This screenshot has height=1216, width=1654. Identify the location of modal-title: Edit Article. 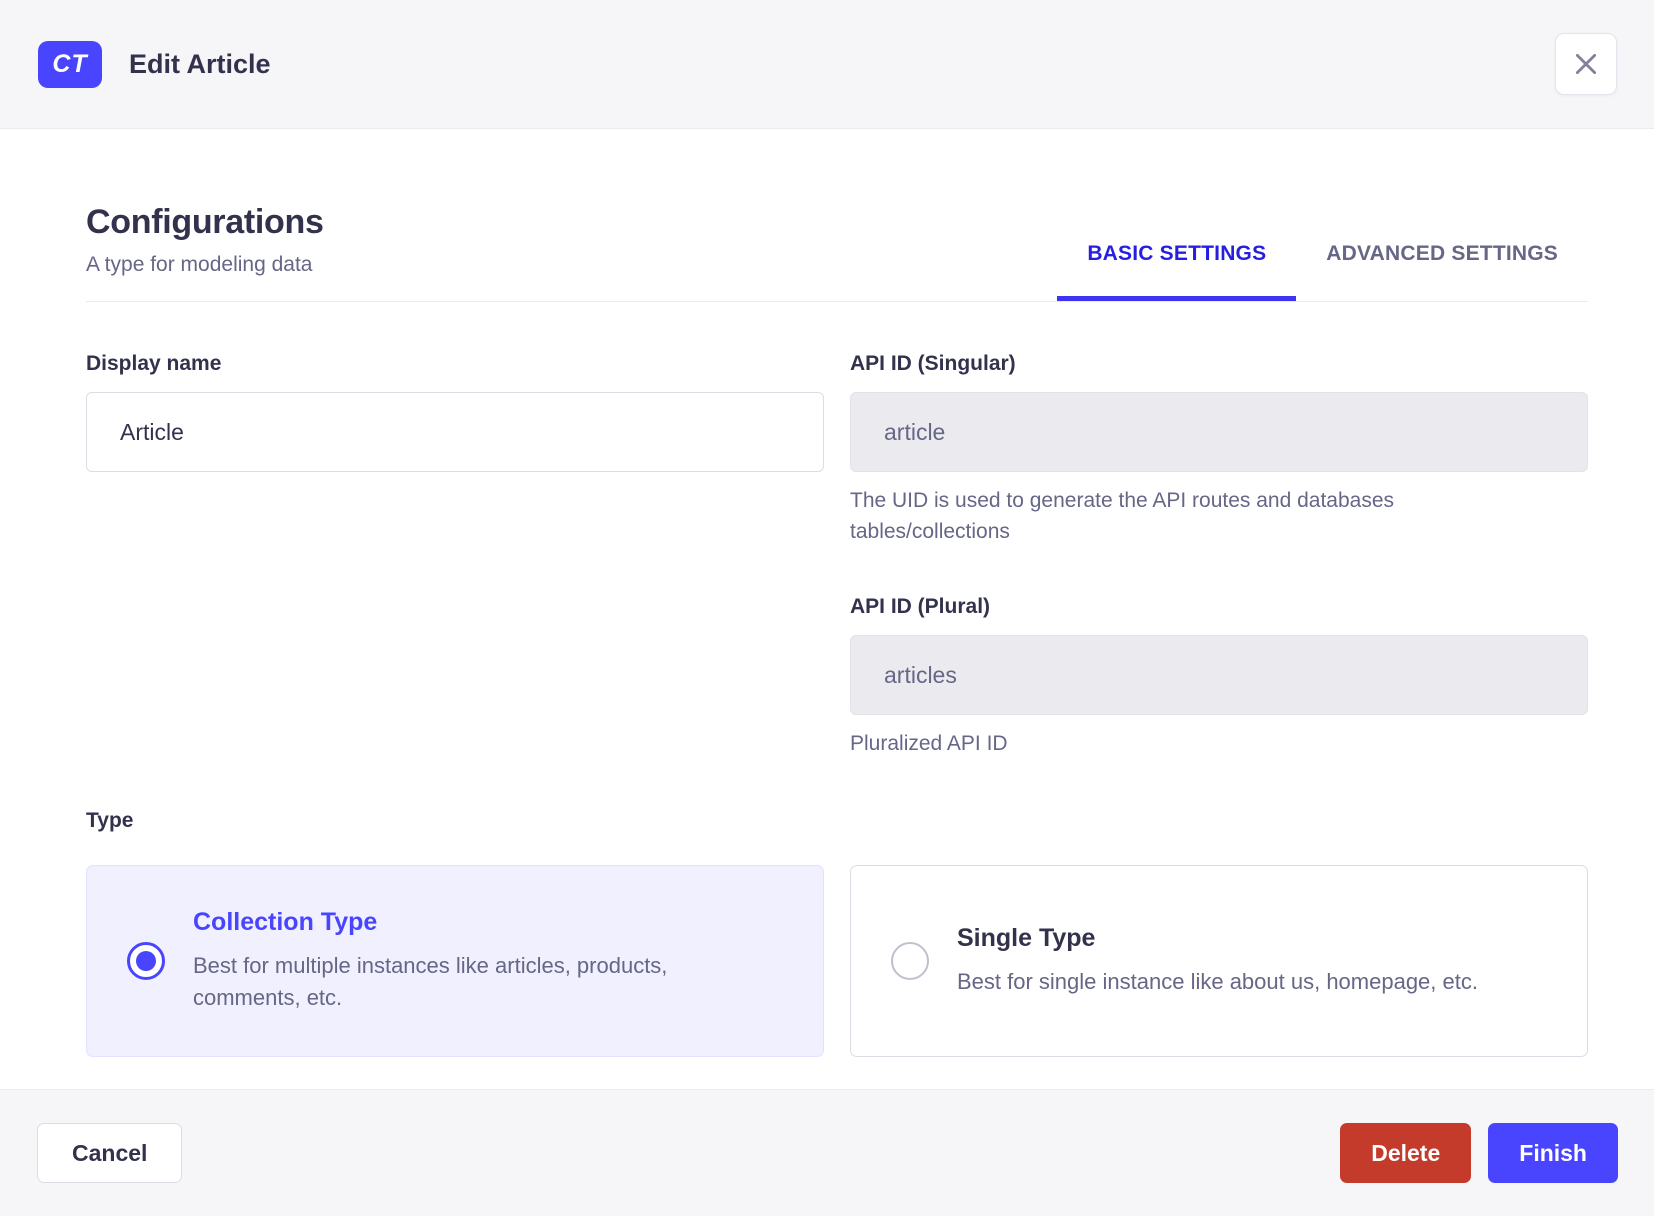
(200, 63).